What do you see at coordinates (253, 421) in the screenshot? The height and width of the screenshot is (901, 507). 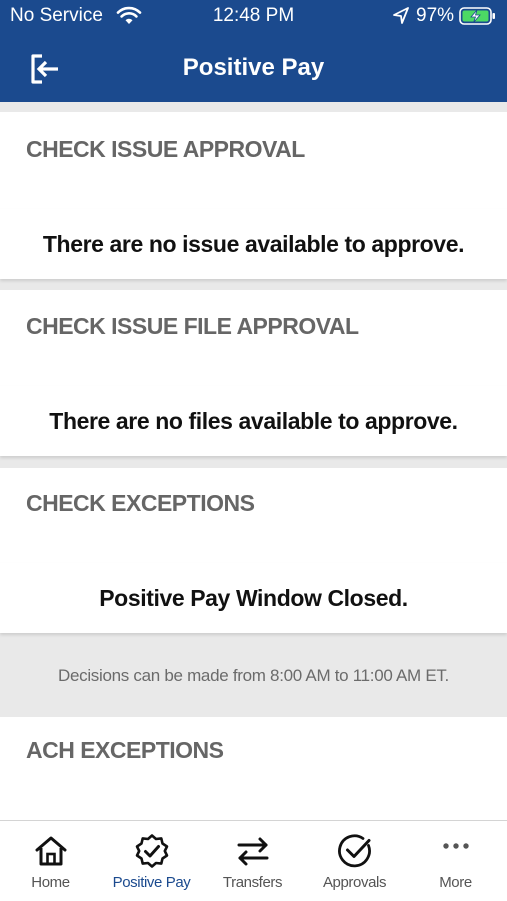 I see `check-issue-file-approval-message: There are no files available to approve.` at bounding box center [253, 421].